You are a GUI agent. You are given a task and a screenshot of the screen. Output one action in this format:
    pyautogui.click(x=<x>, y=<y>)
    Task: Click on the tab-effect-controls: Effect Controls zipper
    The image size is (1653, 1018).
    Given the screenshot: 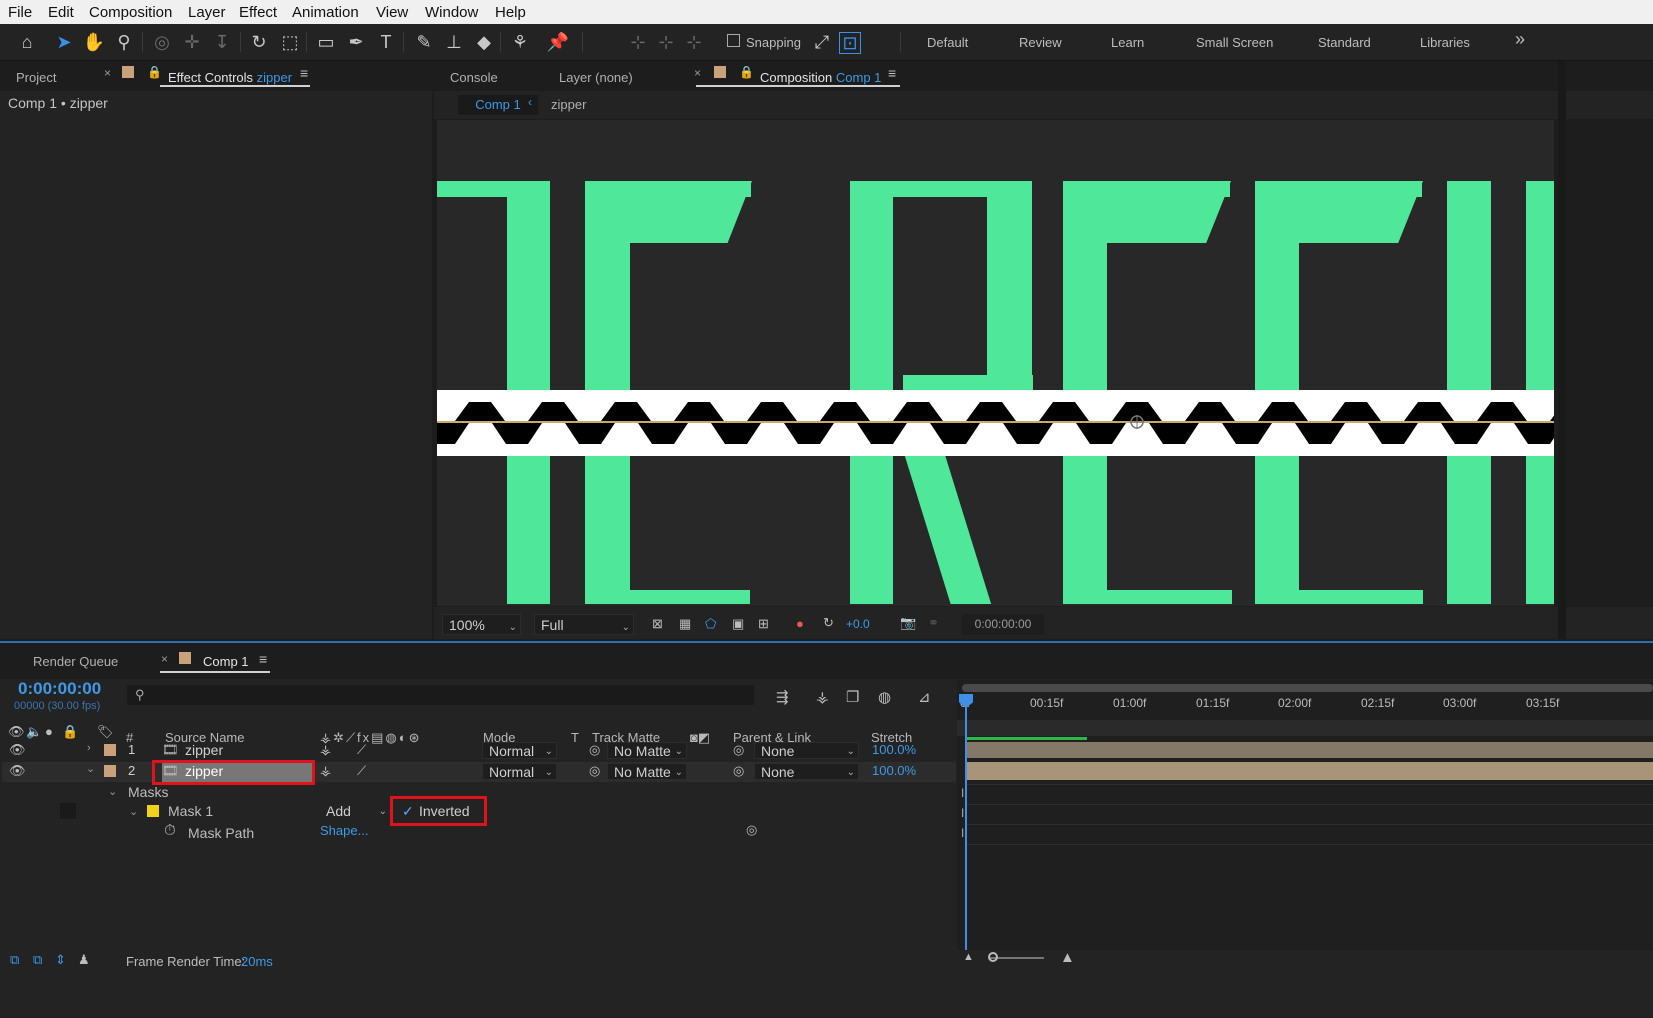 What is the action you would take?
    pyautogui.click(x=230, y=77)
    